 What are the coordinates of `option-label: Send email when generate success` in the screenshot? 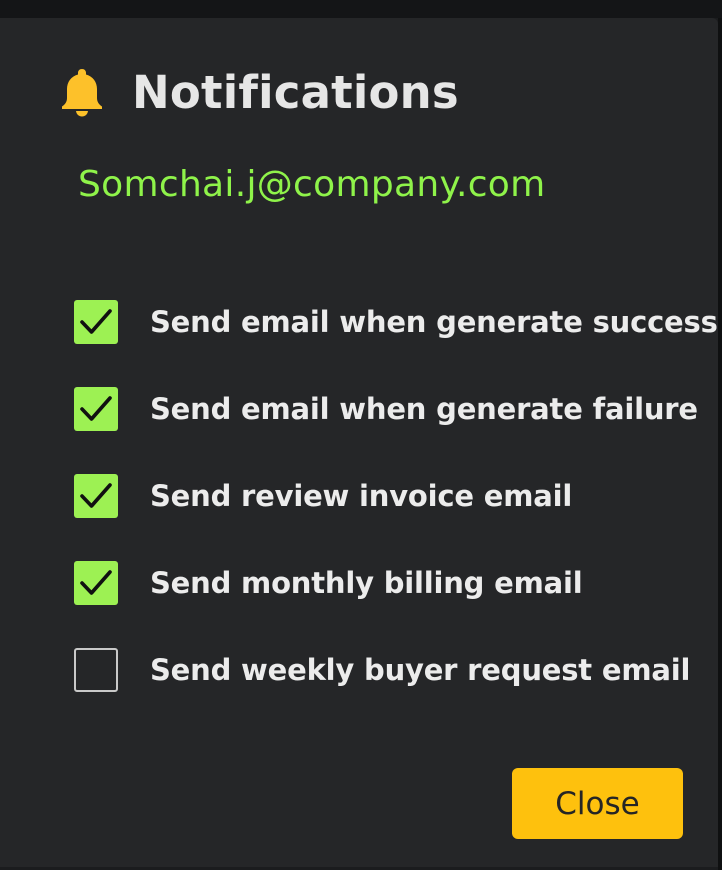 It's located at (434, 321).